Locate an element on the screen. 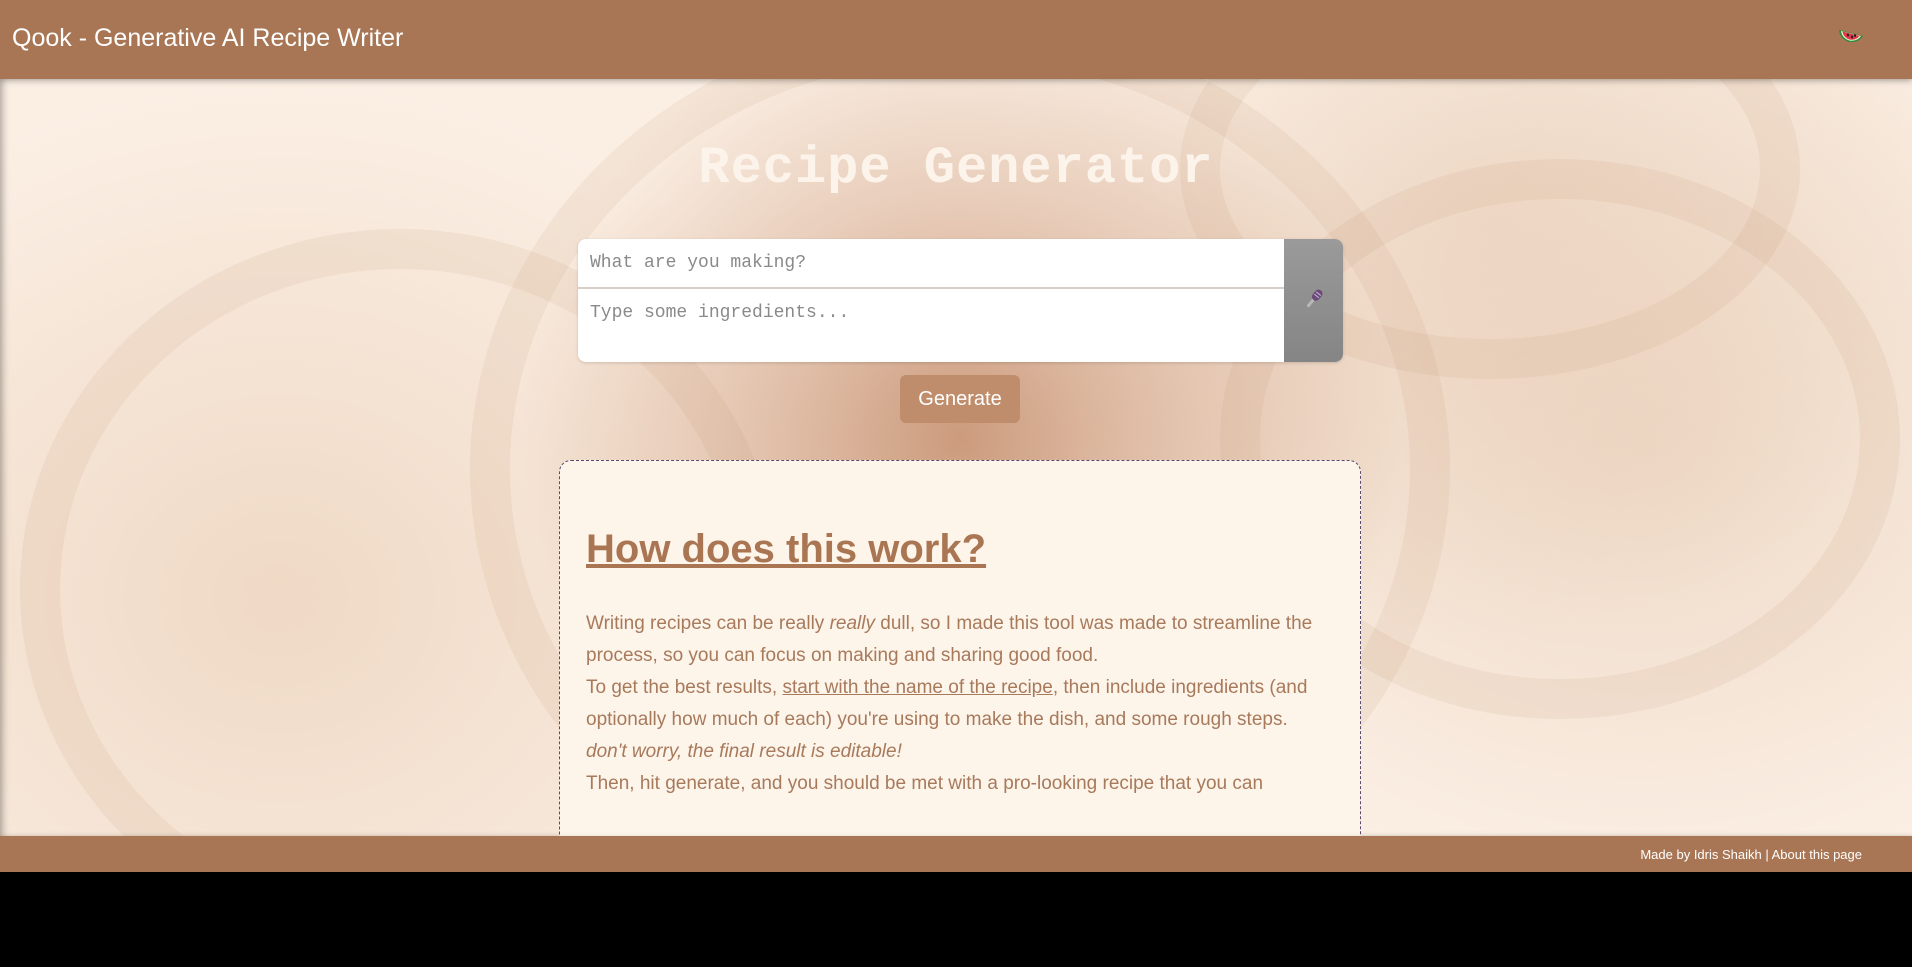 Image resolution: width=1912 pixels, height=967 pixels. recipe-form is located at coordinates (960, 300).